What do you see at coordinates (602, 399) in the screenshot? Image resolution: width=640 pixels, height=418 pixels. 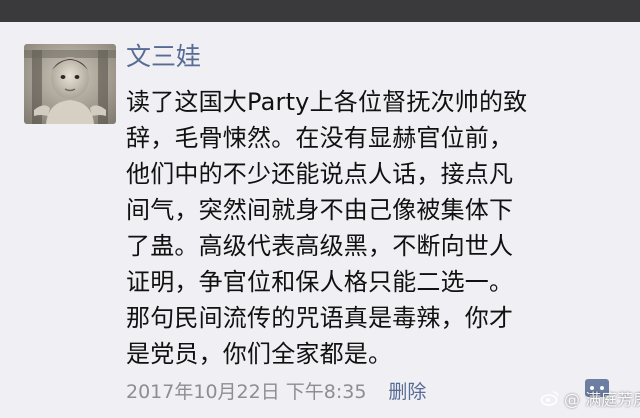 I see `watermark-text: @ 满庭芳房` at bounding box center [602, 399].